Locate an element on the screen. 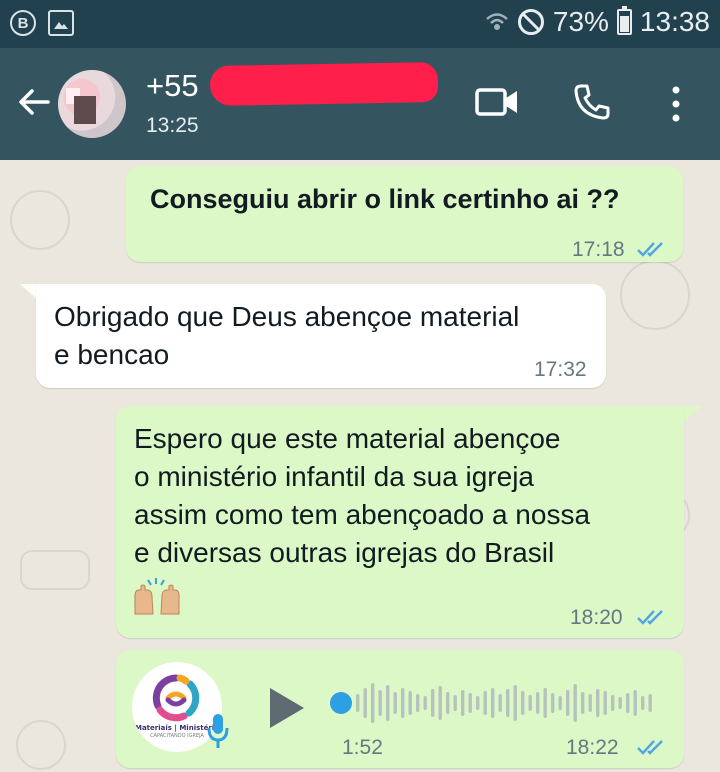  contact-avatar is located at coordinates (92, 104).